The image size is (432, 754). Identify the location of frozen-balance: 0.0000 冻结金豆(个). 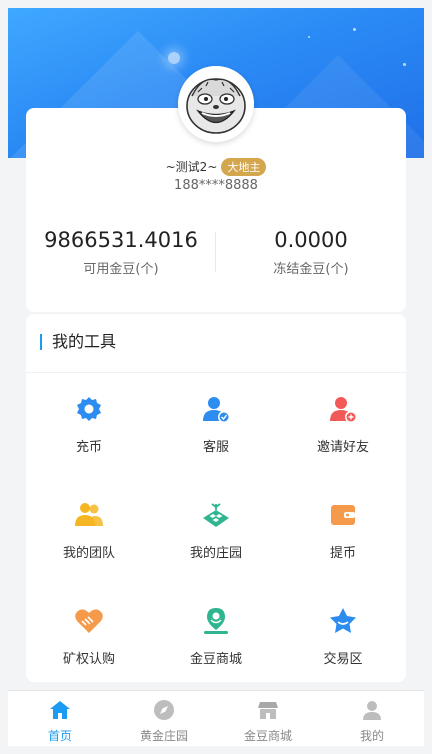
(311, 252).